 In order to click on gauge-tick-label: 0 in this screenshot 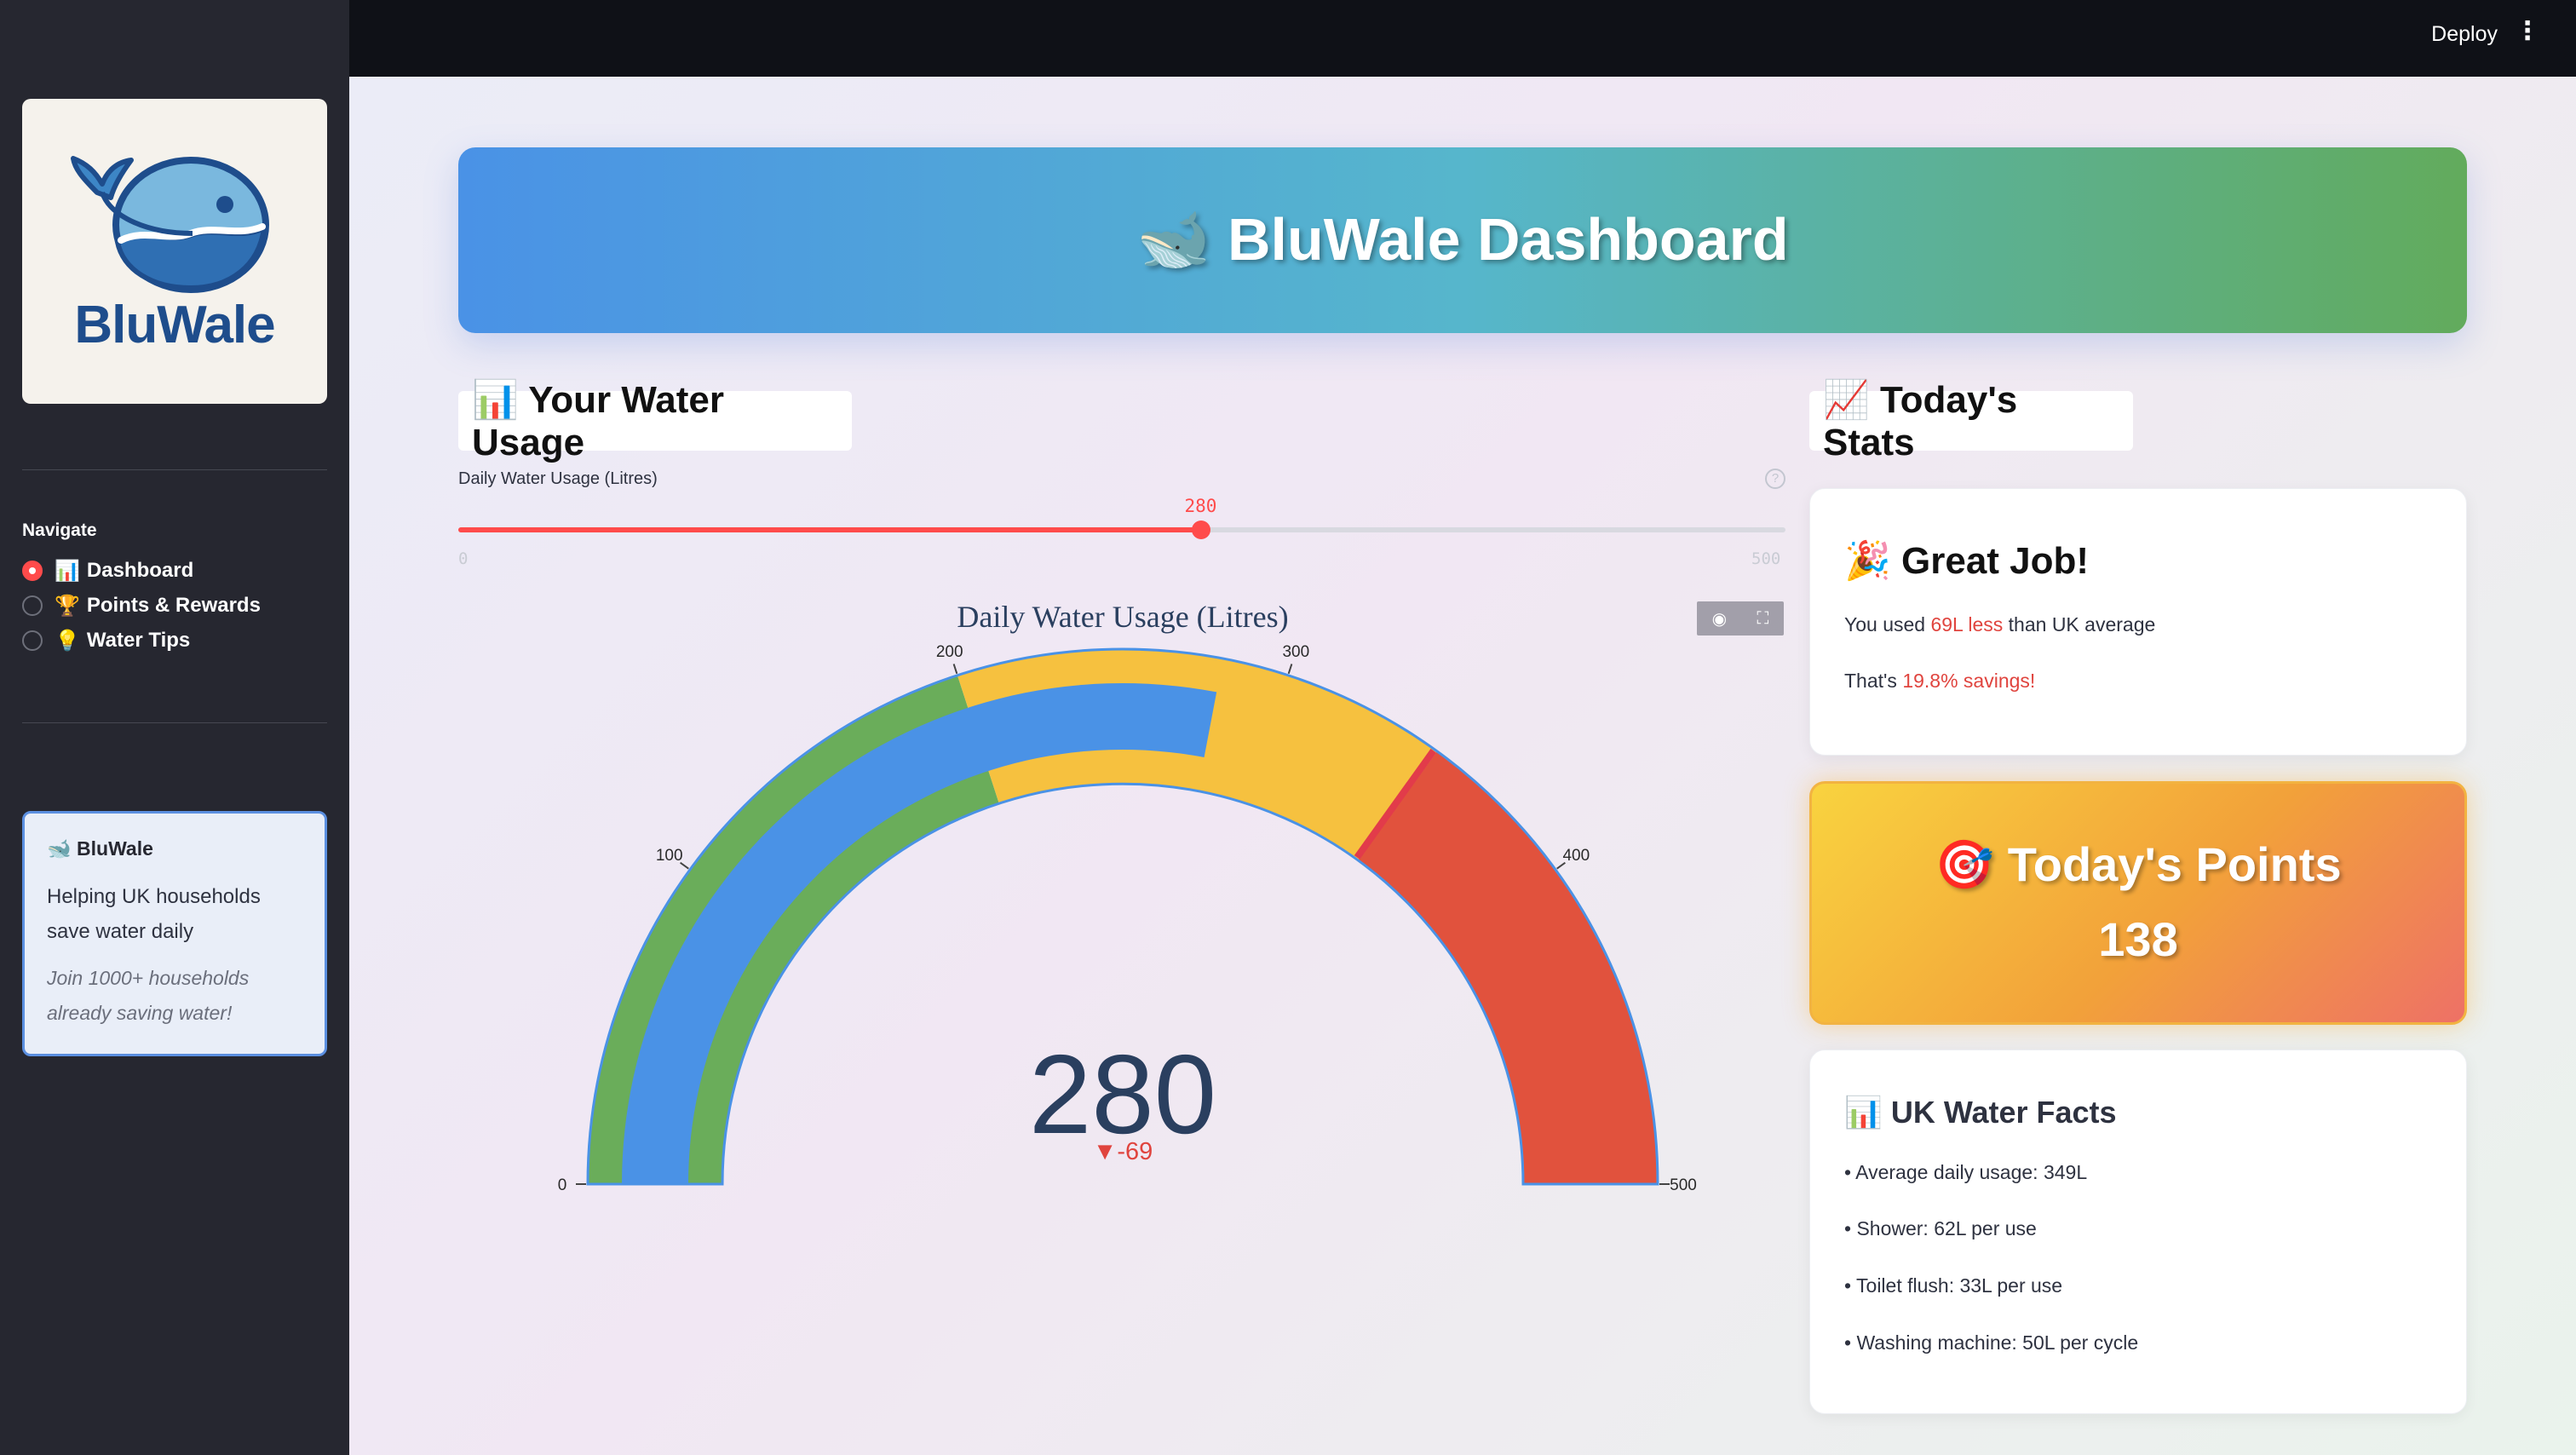, I will do `click(562, 1185)`.